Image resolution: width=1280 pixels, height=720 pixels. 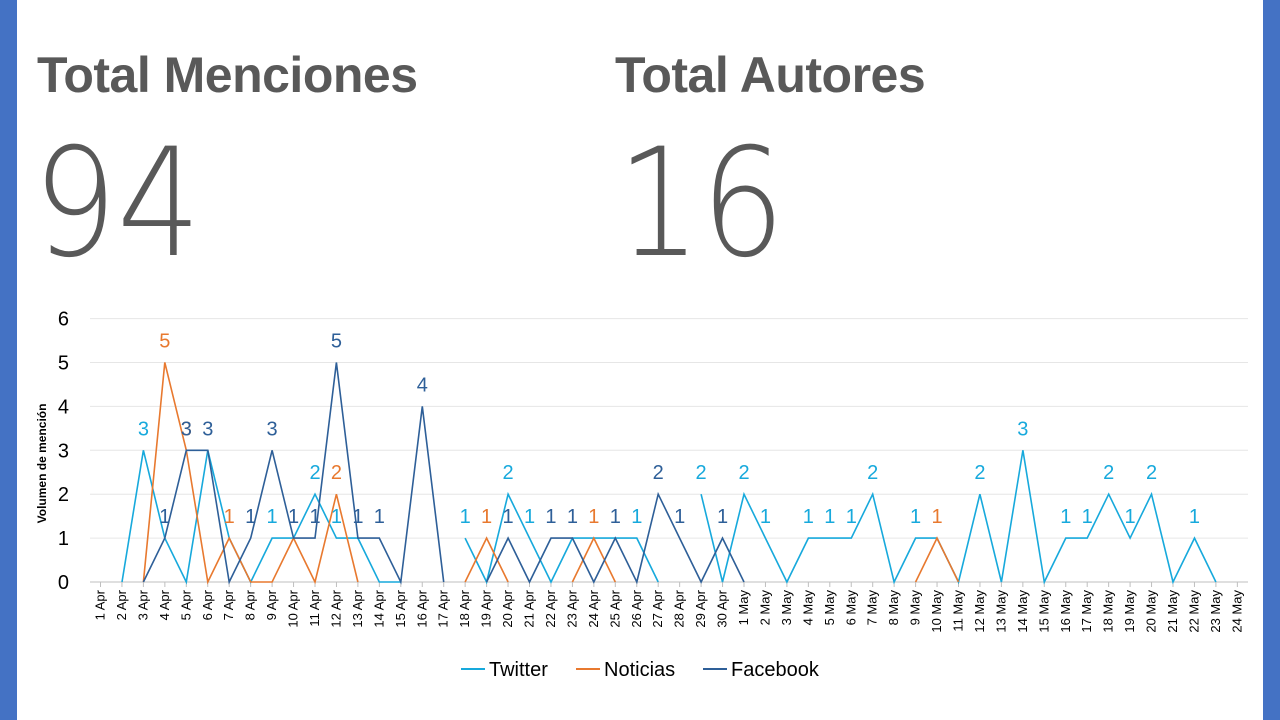 What do you see at coordinates (1172, 611) in the screenshot?
I see `x-tick-label: 21 May` at bounding box center [1172, 611].